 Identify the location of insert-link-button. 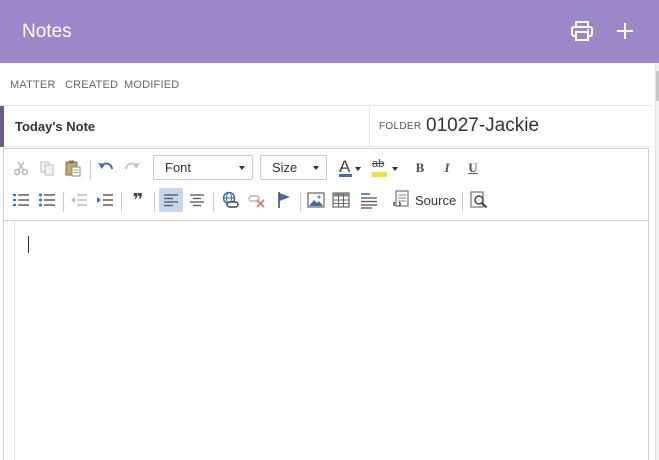
(230, 200).